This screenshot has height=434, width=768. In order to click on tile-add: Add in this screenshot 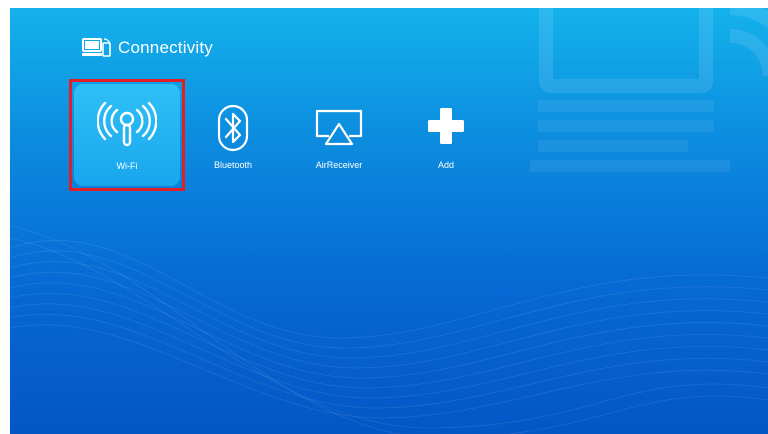, I will do `click(446, 136)`.